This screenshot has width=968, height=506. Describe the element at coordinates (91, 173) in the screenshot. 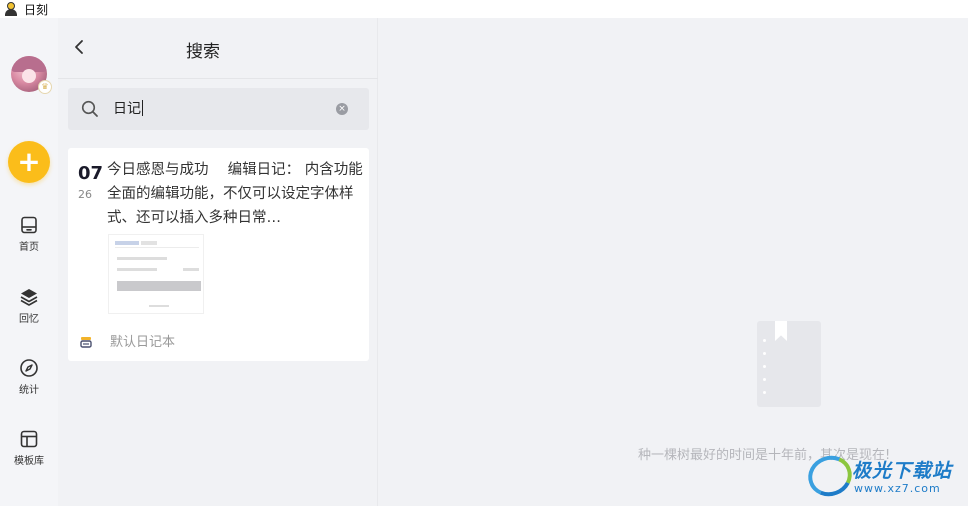

I see `entry-day: 07` at that location.